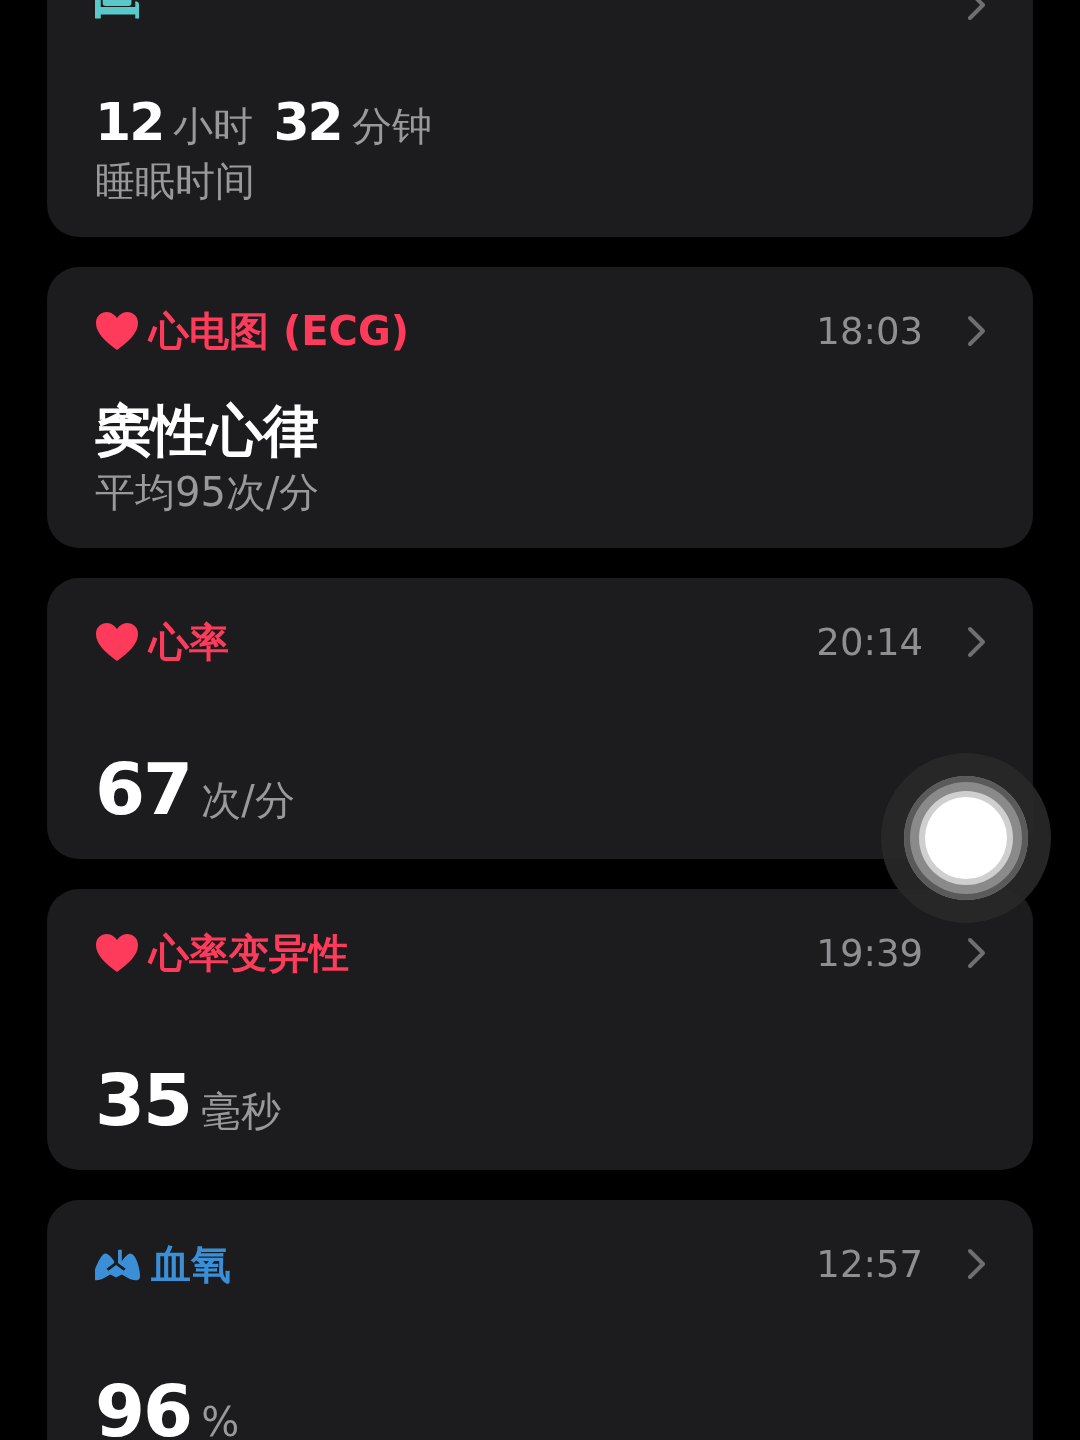 The height and width of the screenshot is (1440, 1080). I want to click on value-unit: 毫秒, so click(241, 1111).